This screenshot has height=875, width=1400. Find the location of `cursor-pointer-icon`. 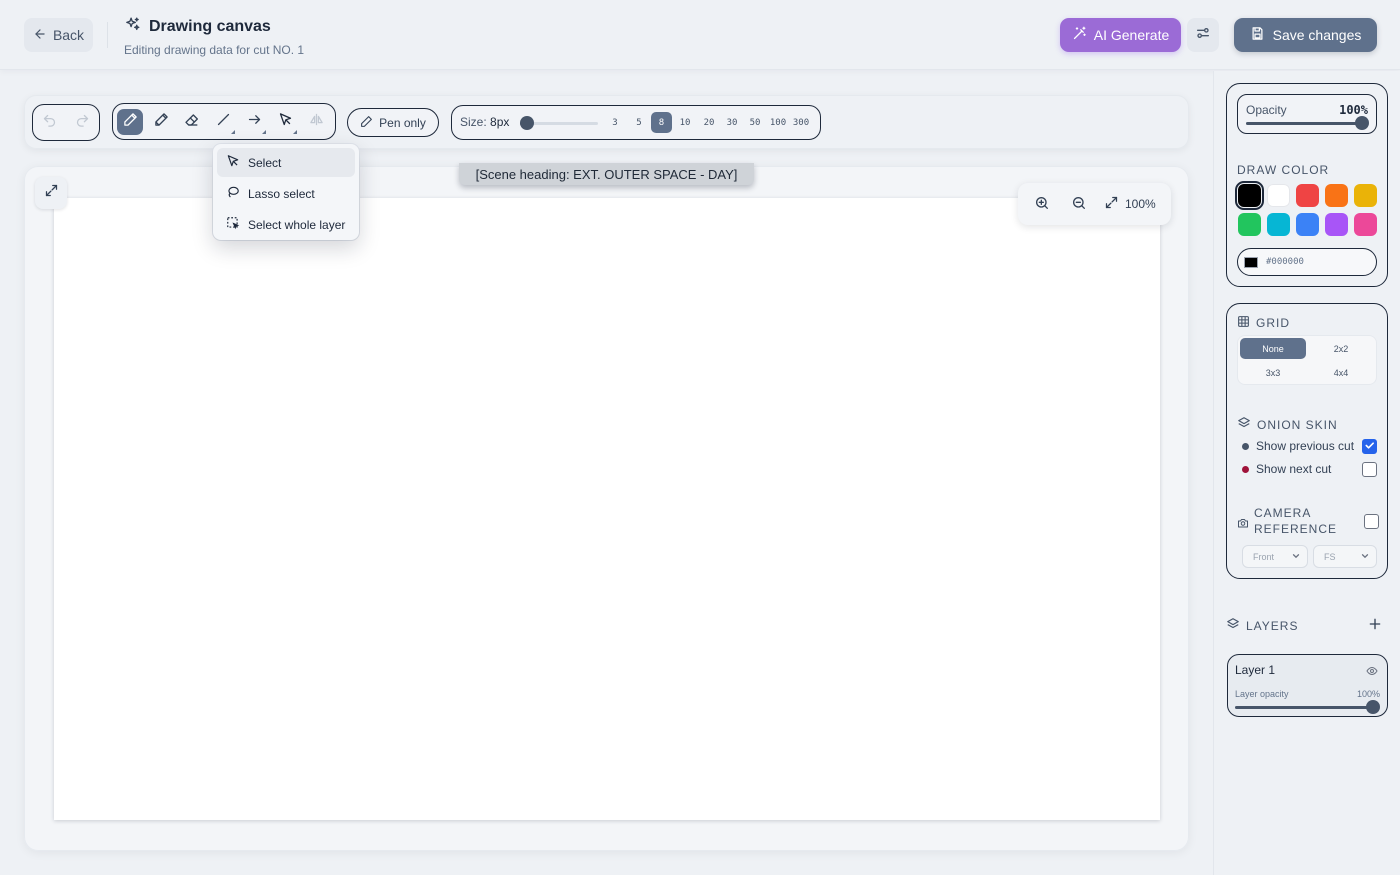

cursor-pointer-icon is located at coordinates (285, 122).